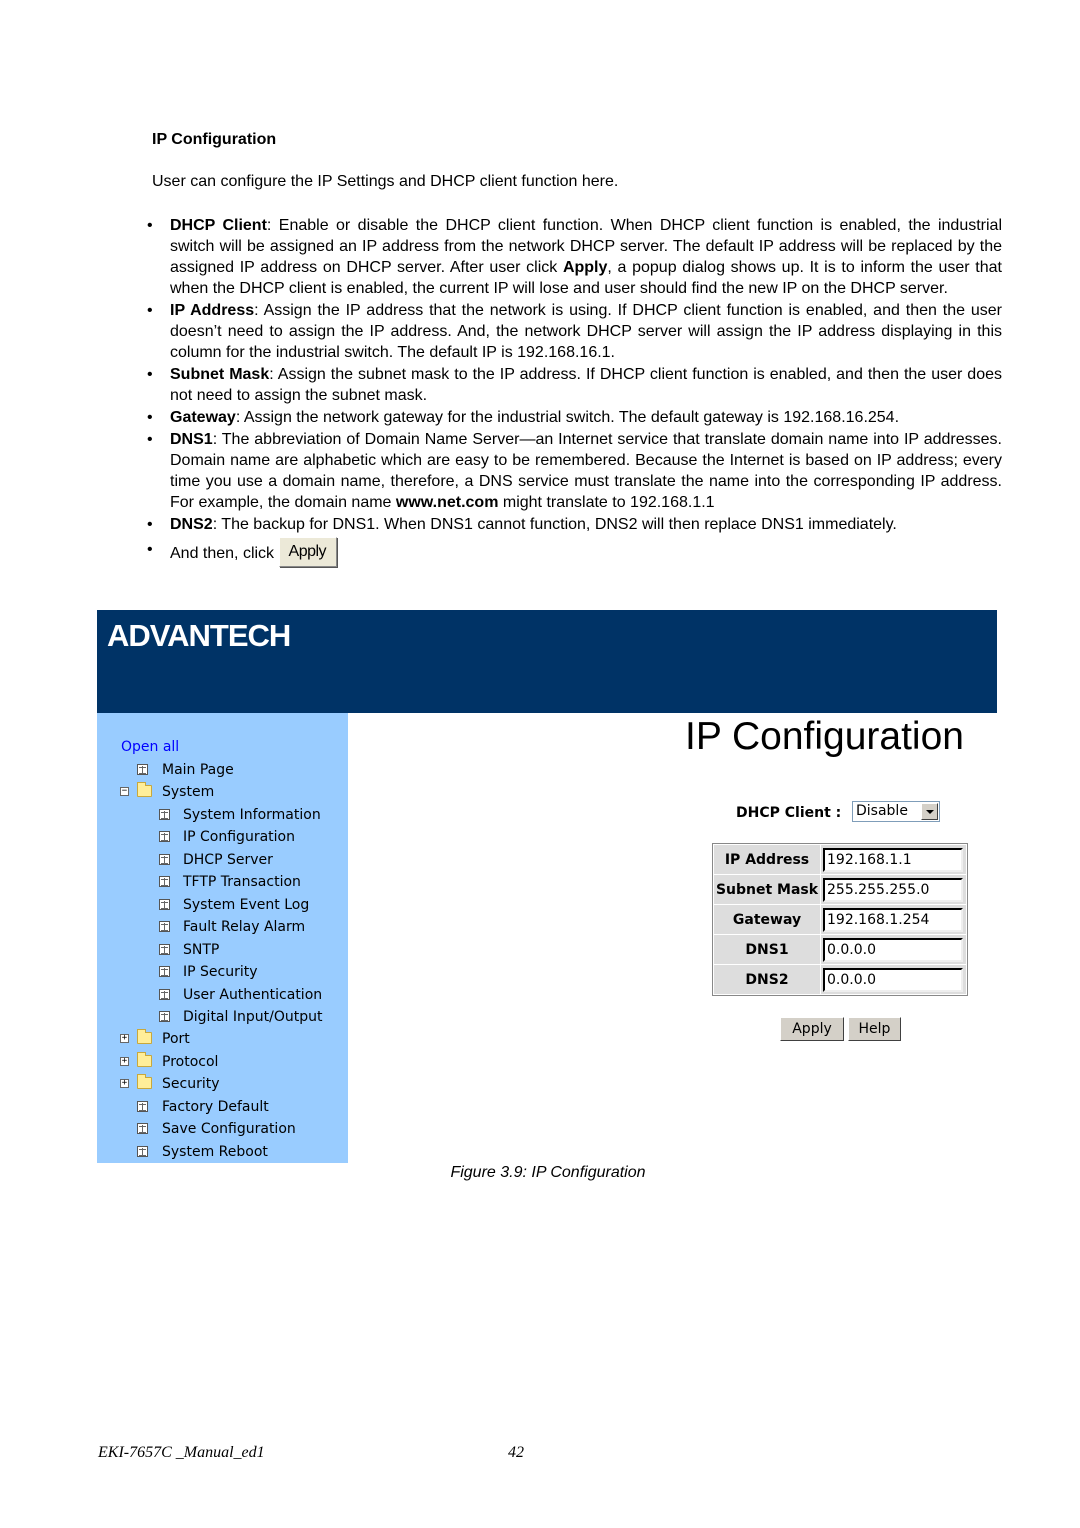  Describe the element at coordinates (176, 1039) in the screenshot. I see `sidebar-item-label: Port` at that location.